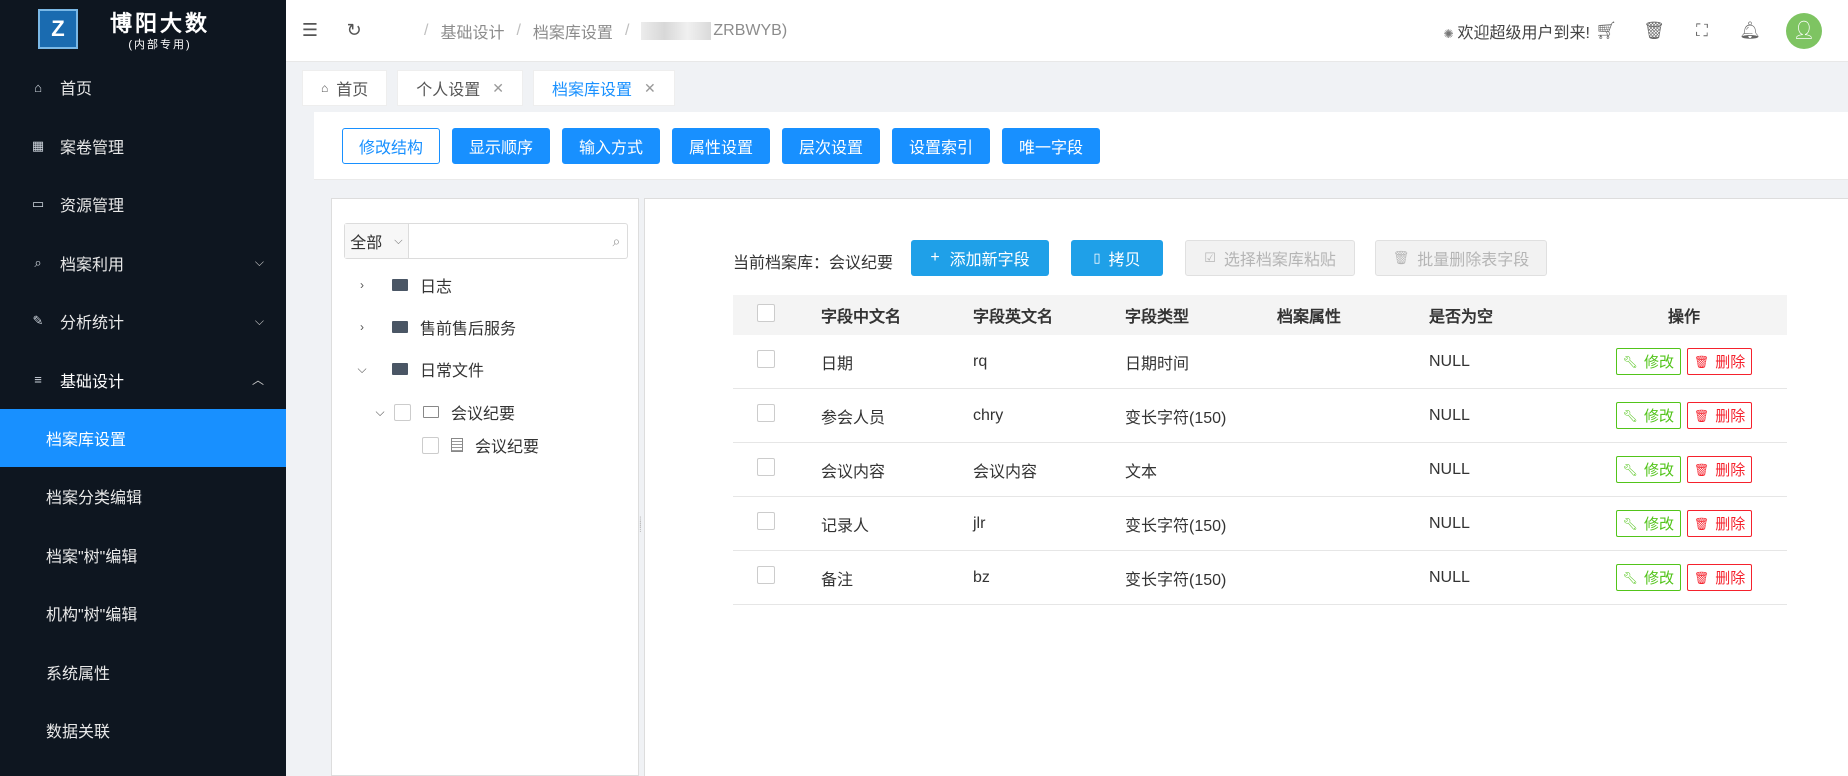 Image resolution: width=1848 pixels, height=776 pixels. What do you see at coordinates (354, 30) in the screenshot?
I see `refresh-icon: ↻` at bounding box center [354, 30].